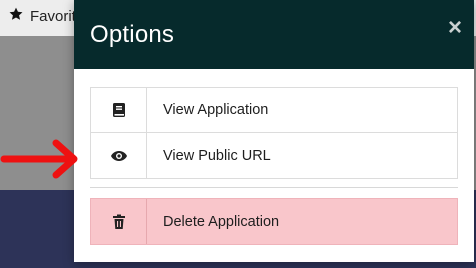  I want to click on delete-application-button: Delete Application, so click(274, 221).